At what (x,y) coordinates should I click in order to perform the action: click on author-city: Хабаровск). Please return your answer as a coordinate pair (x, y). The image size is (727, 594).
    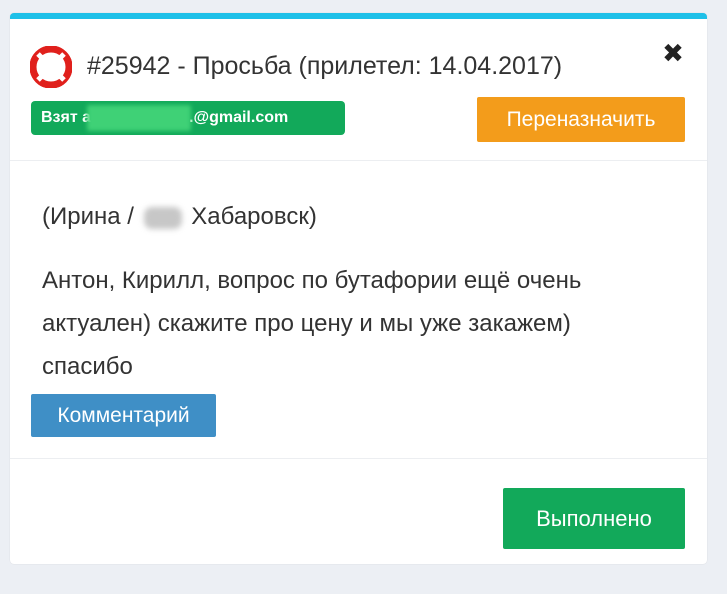
    Looking at the image, I should click on (254, 216).